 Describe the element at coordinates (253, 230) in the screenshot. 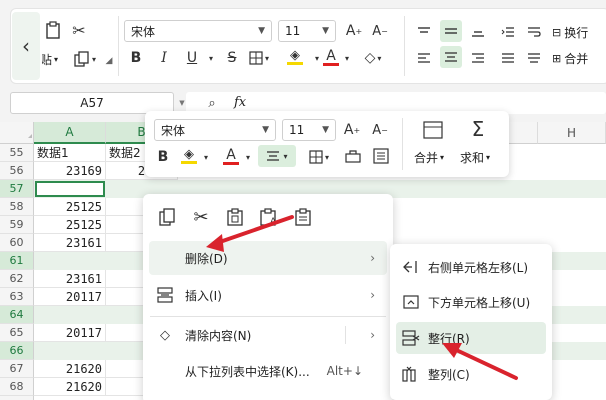

I see `arrow-to-delete` at that location.